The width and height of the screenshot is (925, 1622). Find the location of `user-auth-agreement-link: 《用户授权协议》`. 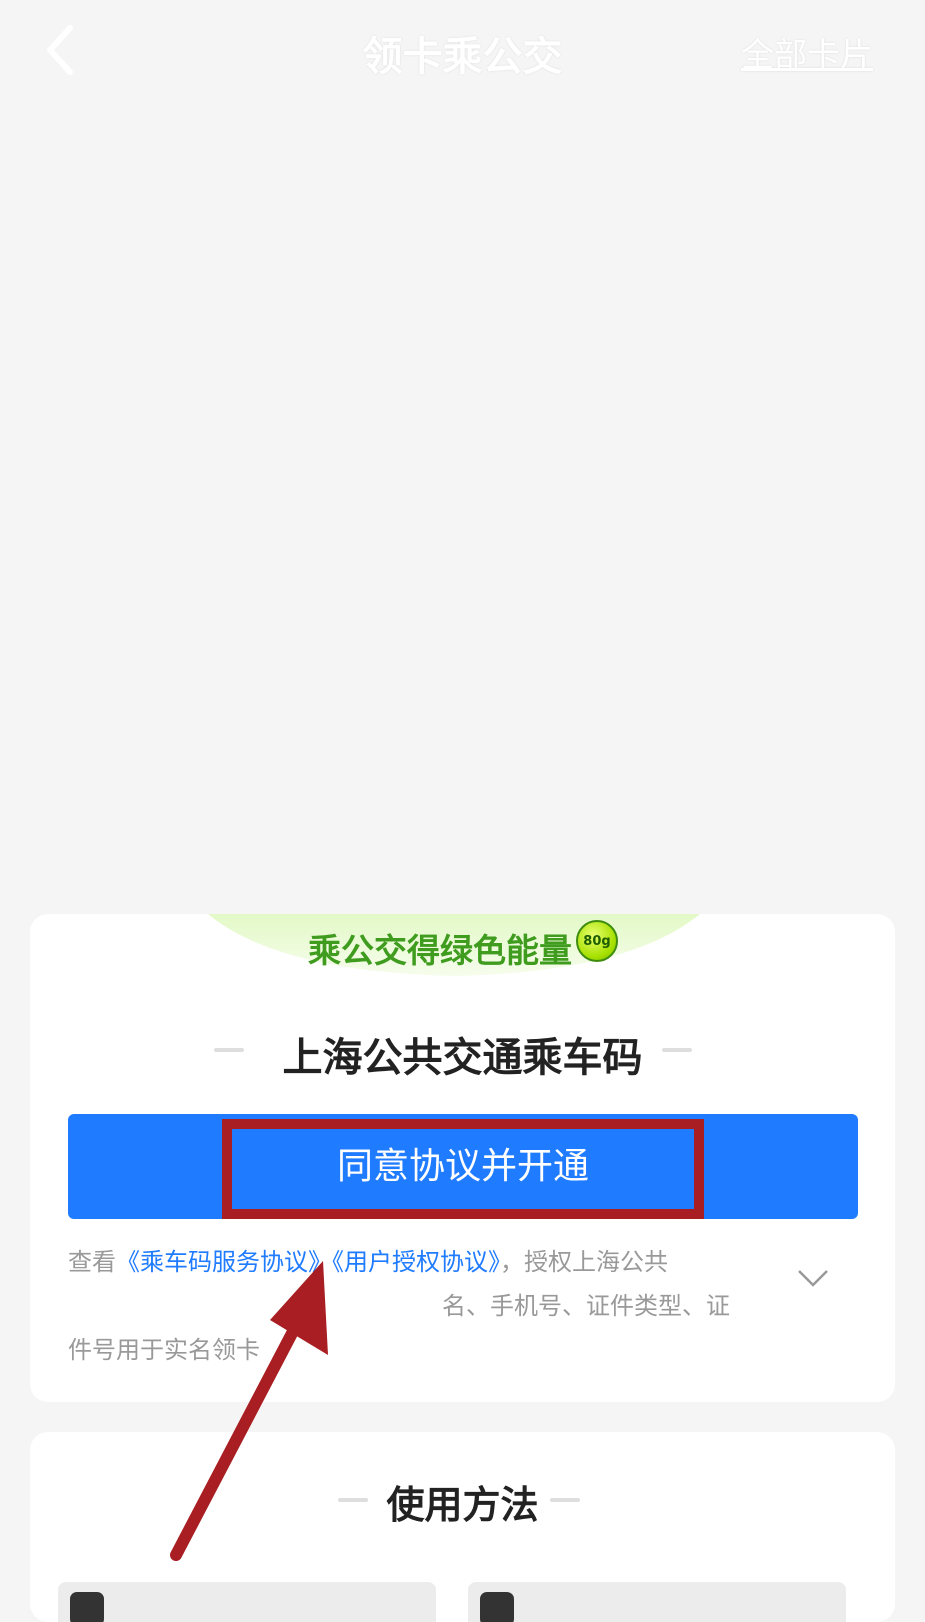

user-auth-agreement-link: 《用户授权协议》 is located at coordinates (416, 1262).